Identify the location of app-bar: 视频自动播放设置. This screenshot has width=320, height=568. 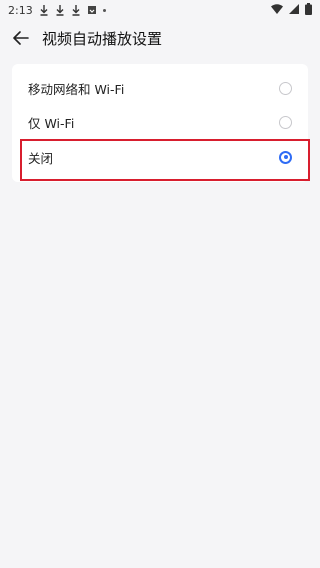
(160, 38).